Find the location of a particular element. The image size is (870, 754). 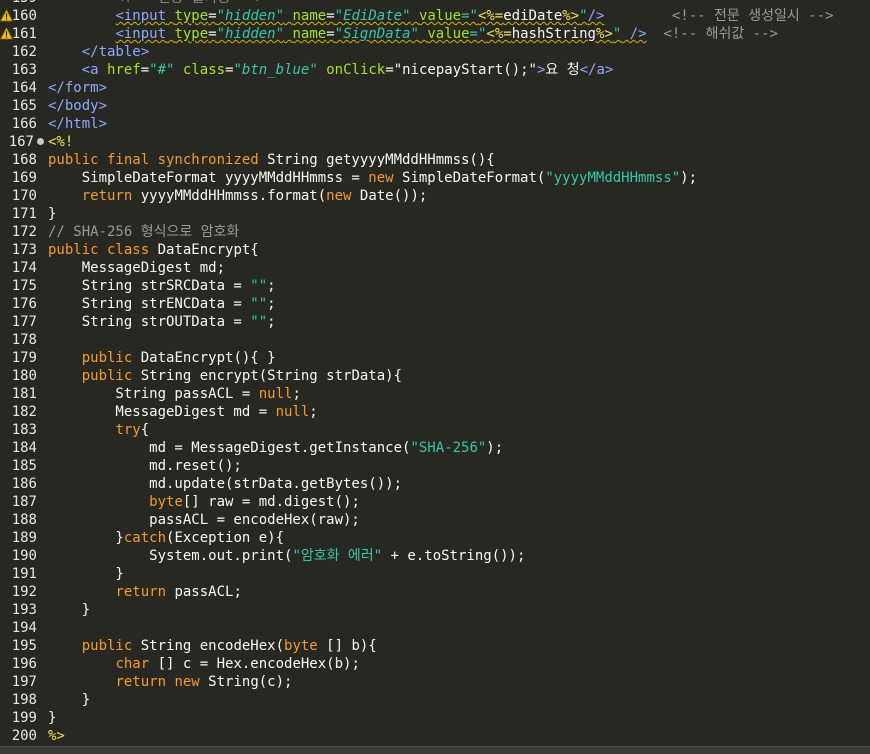

code-token: return is located at coordinates (107, 196).